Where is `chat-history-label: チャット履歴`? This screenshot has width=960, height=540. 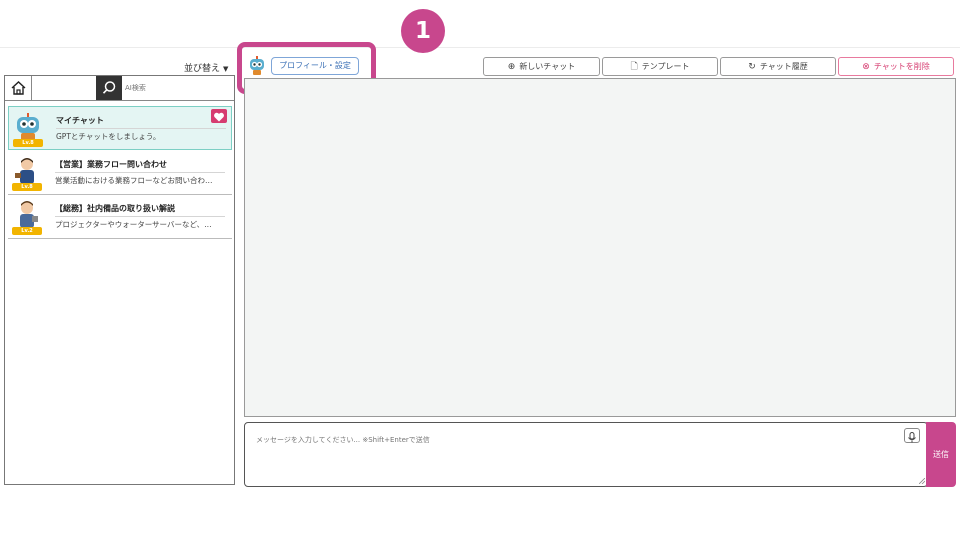
chat-history-label: チャット履歴 is located at coordinates (783, 66).